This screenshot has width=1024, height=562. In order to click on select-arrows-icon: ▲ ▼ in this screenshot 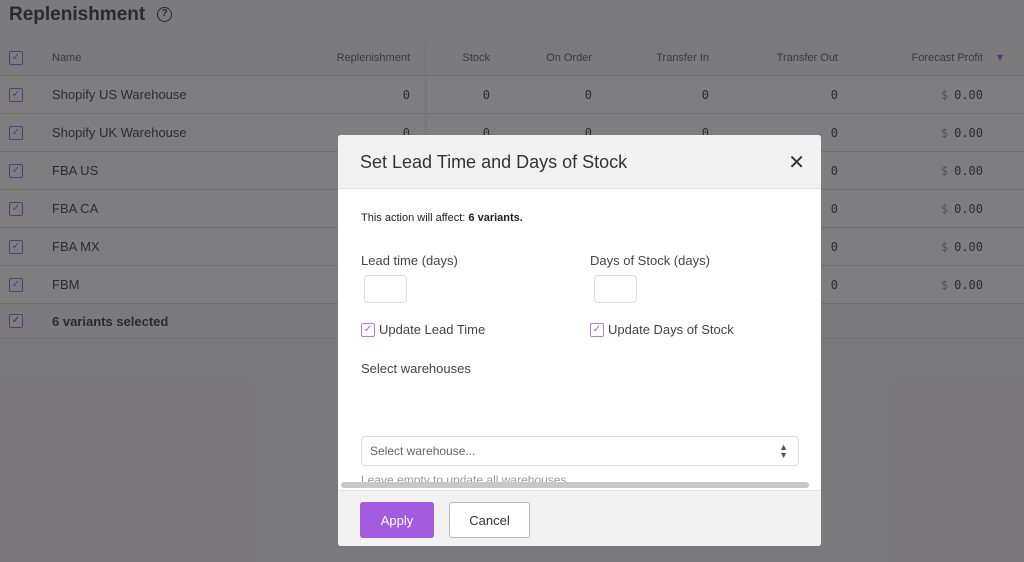, I will do `click(783, 451)`.